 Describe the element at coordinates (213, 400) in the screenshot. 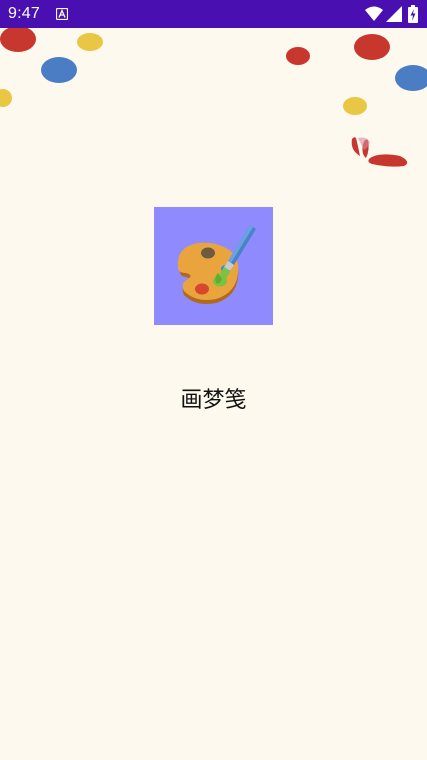

I see `app-name: 画梦笺` at that location.